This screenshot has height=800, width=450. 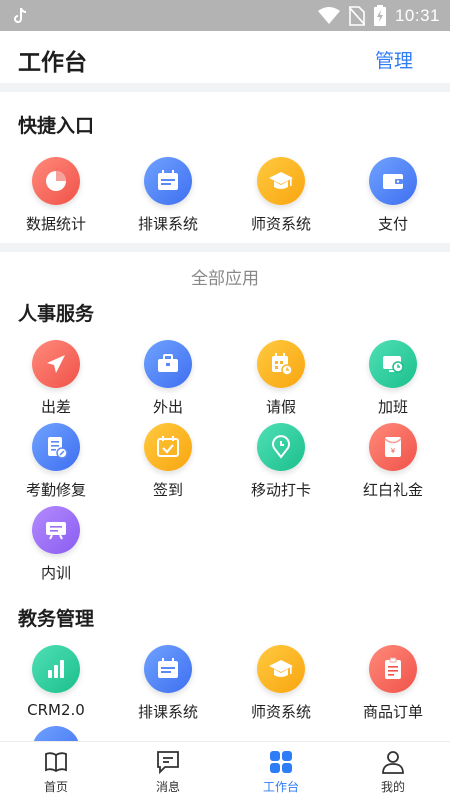 I want to click on hr-services-title: 人事服务, so click(x=56, y=314).